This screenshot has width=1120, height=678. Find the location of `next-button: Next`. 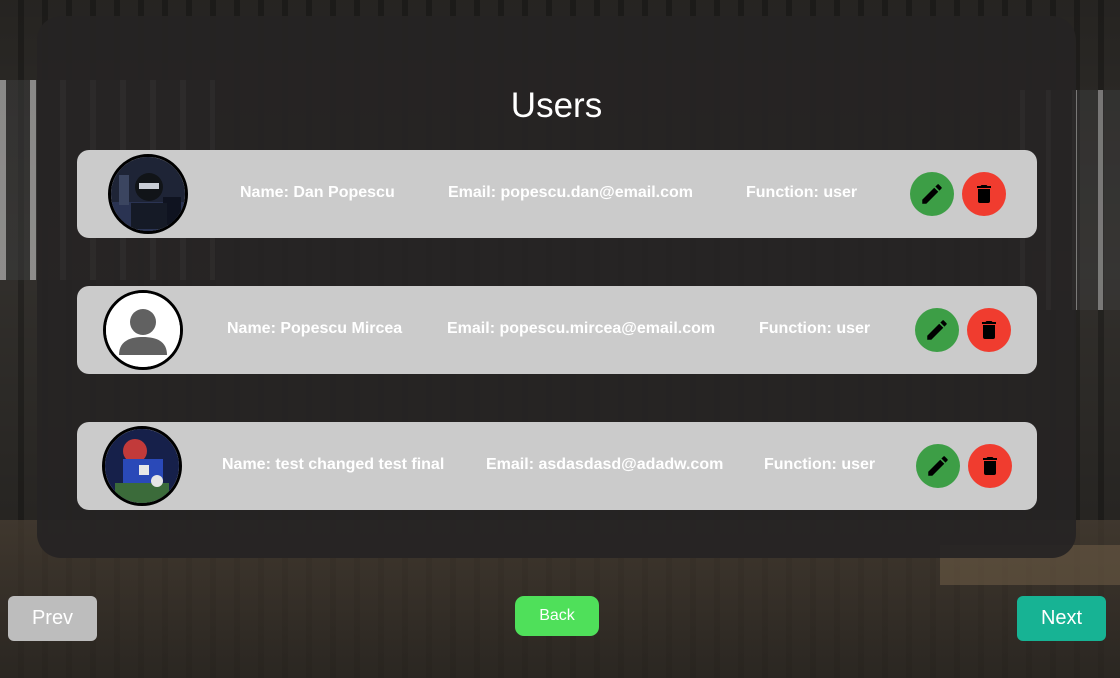

next-button: Next is located at coordinates (1061, 618).